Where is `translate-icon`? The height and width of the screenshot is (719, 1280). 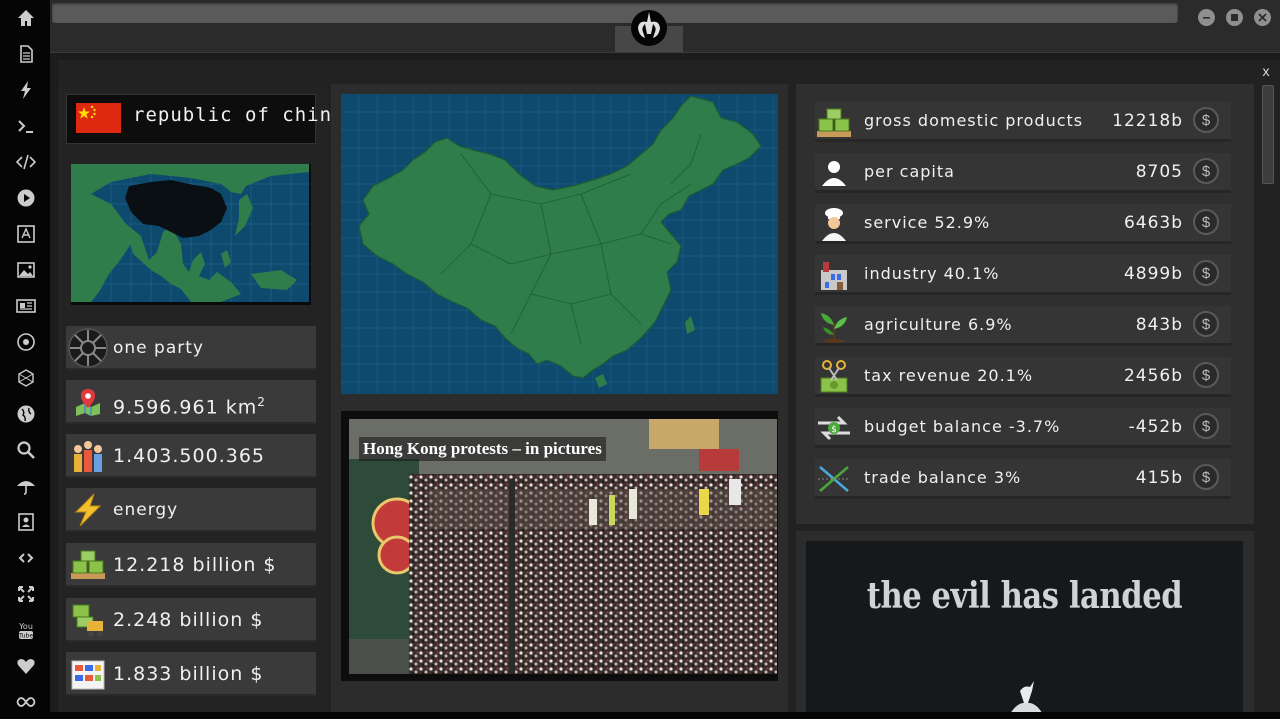 translate-icon is located at coordinates (26, 234).